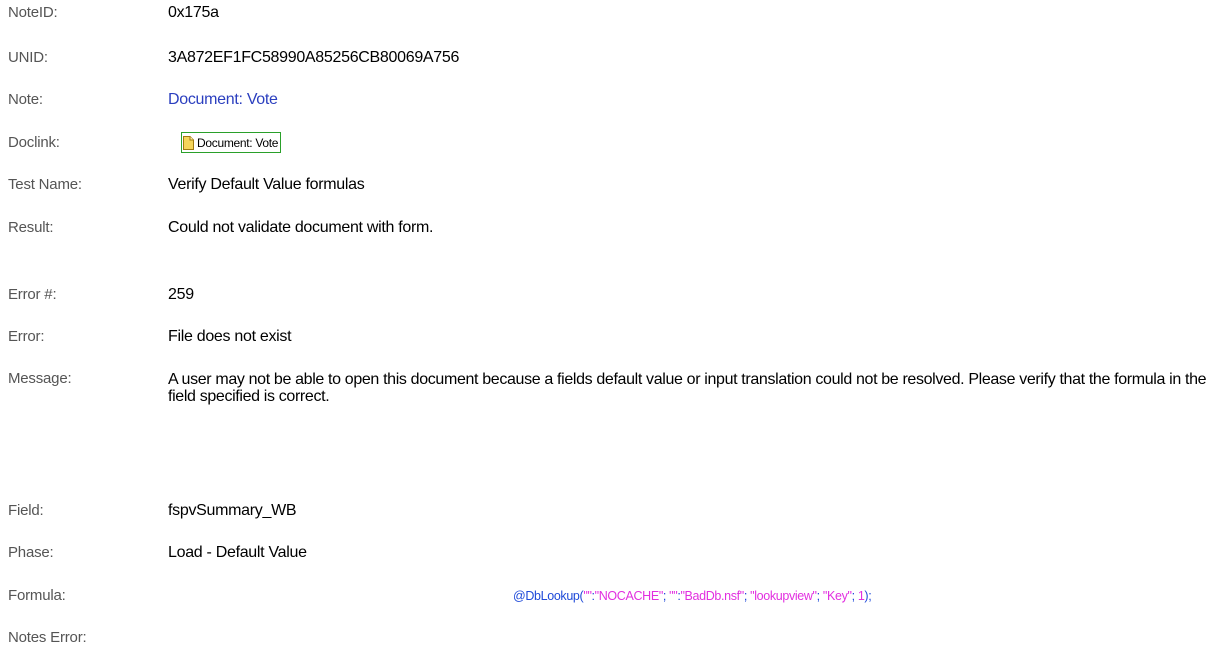  What do you see at coordinates (40, 378) in the screenshot?
I see `message-label: Message:` at bounding box center [40, 378].